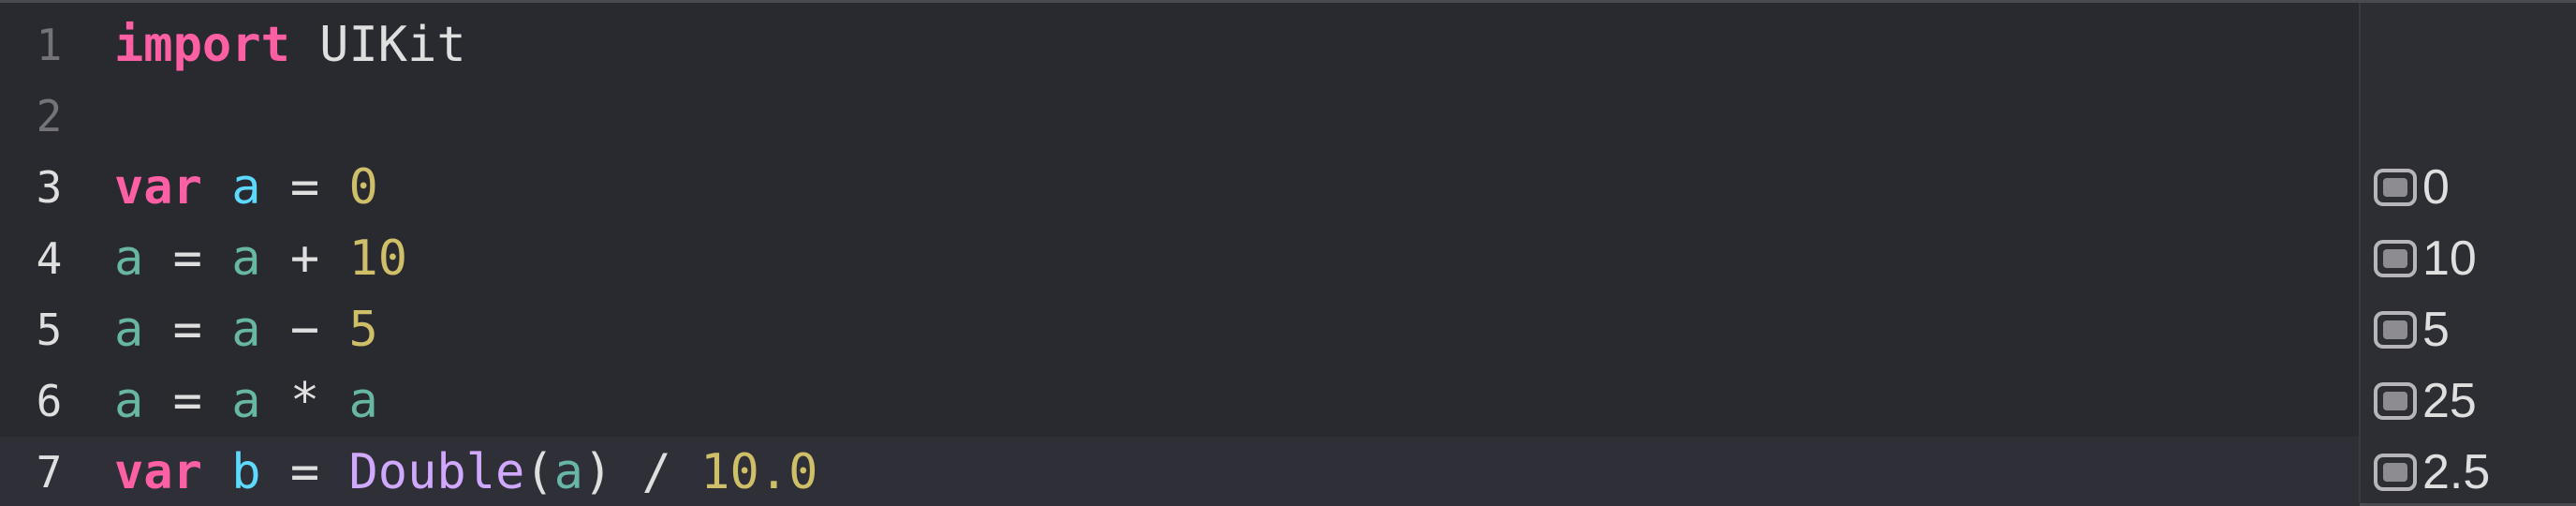 The height and width of the screenshot is (506, 2576). I want to click on line-number: 7, so click(49, 472).